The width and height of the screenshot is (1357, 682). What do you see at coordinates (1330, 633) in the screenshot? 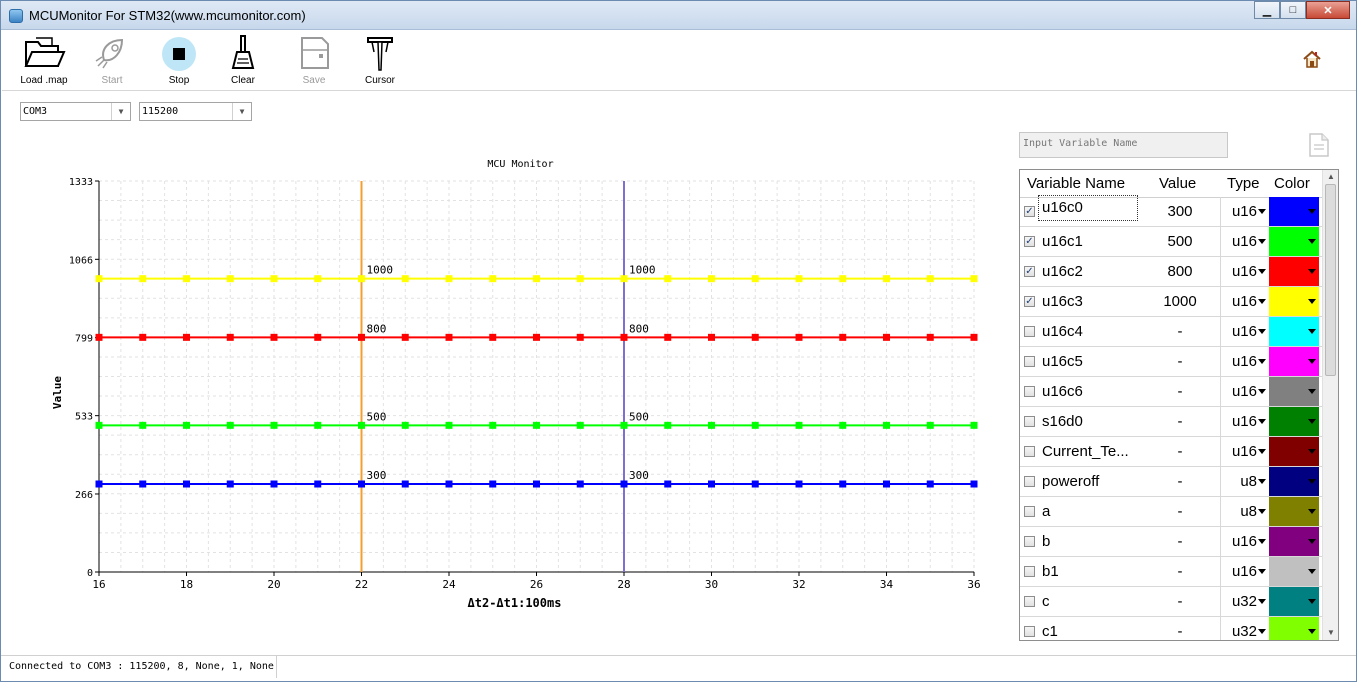
I see `scroll-down-icon: ▼` at bounding box center [1330, 633].